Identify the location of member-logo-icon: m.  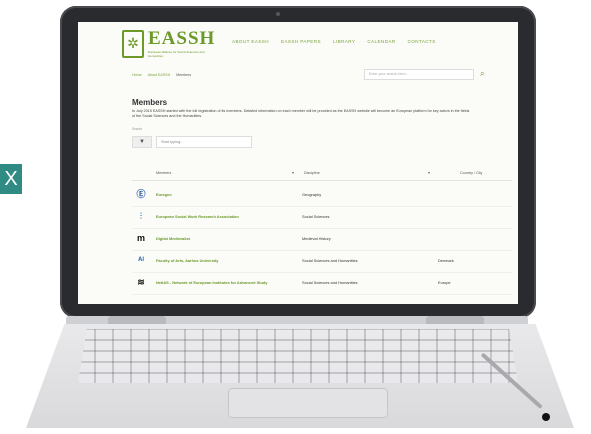
(140, 238).